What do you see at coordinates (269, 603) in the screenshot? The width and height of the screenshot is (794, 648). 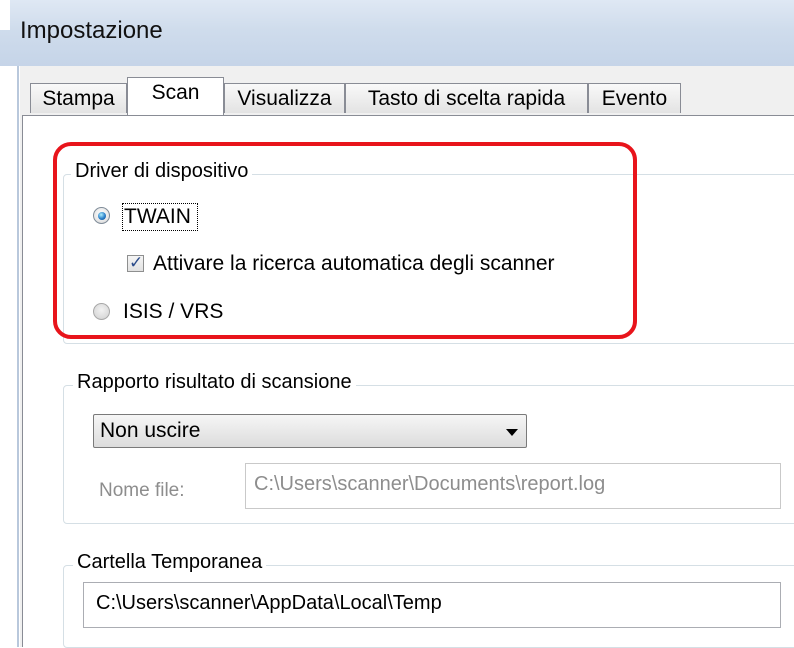 I see `temp-folder-value: C:\Users\scanner\AppData\Local\Temp` at bounding box center [269, 603].